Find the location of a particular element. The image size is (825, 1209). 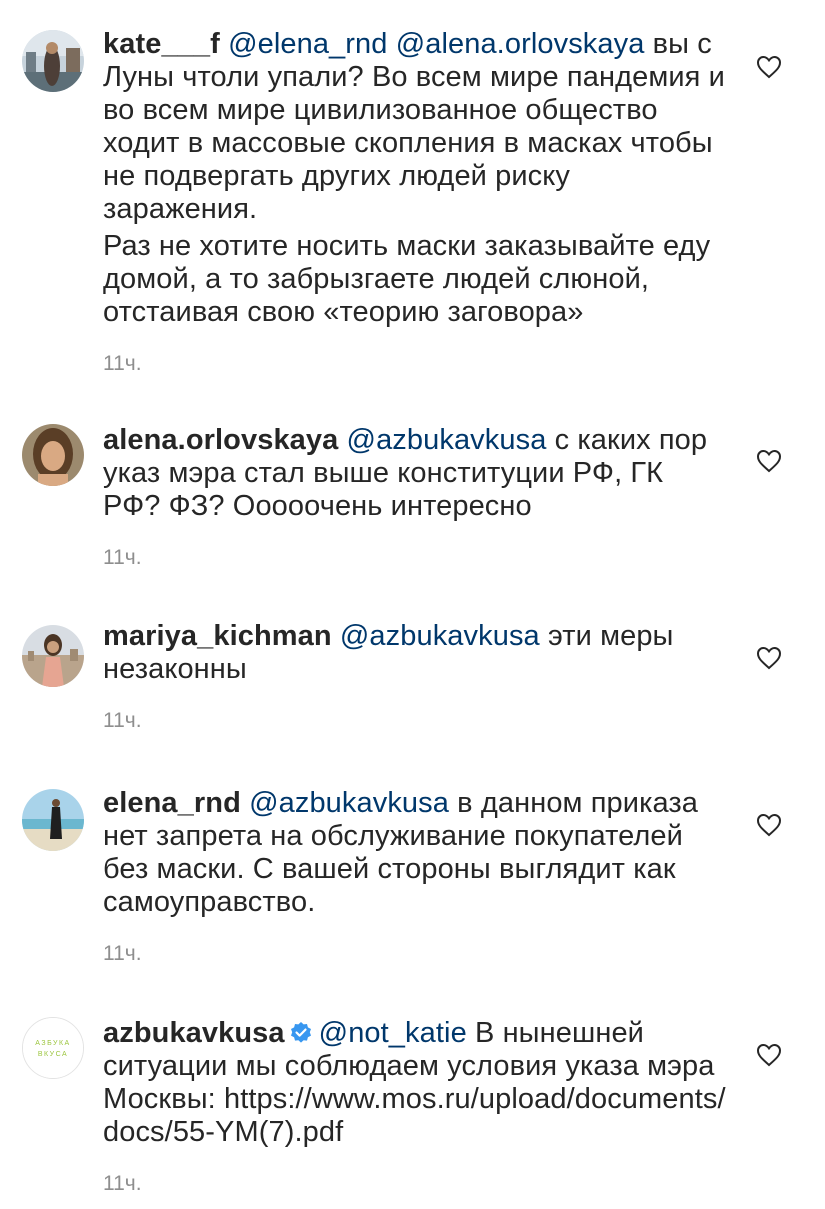

username: azbukavkusa is located at coordinates (194, 1033).